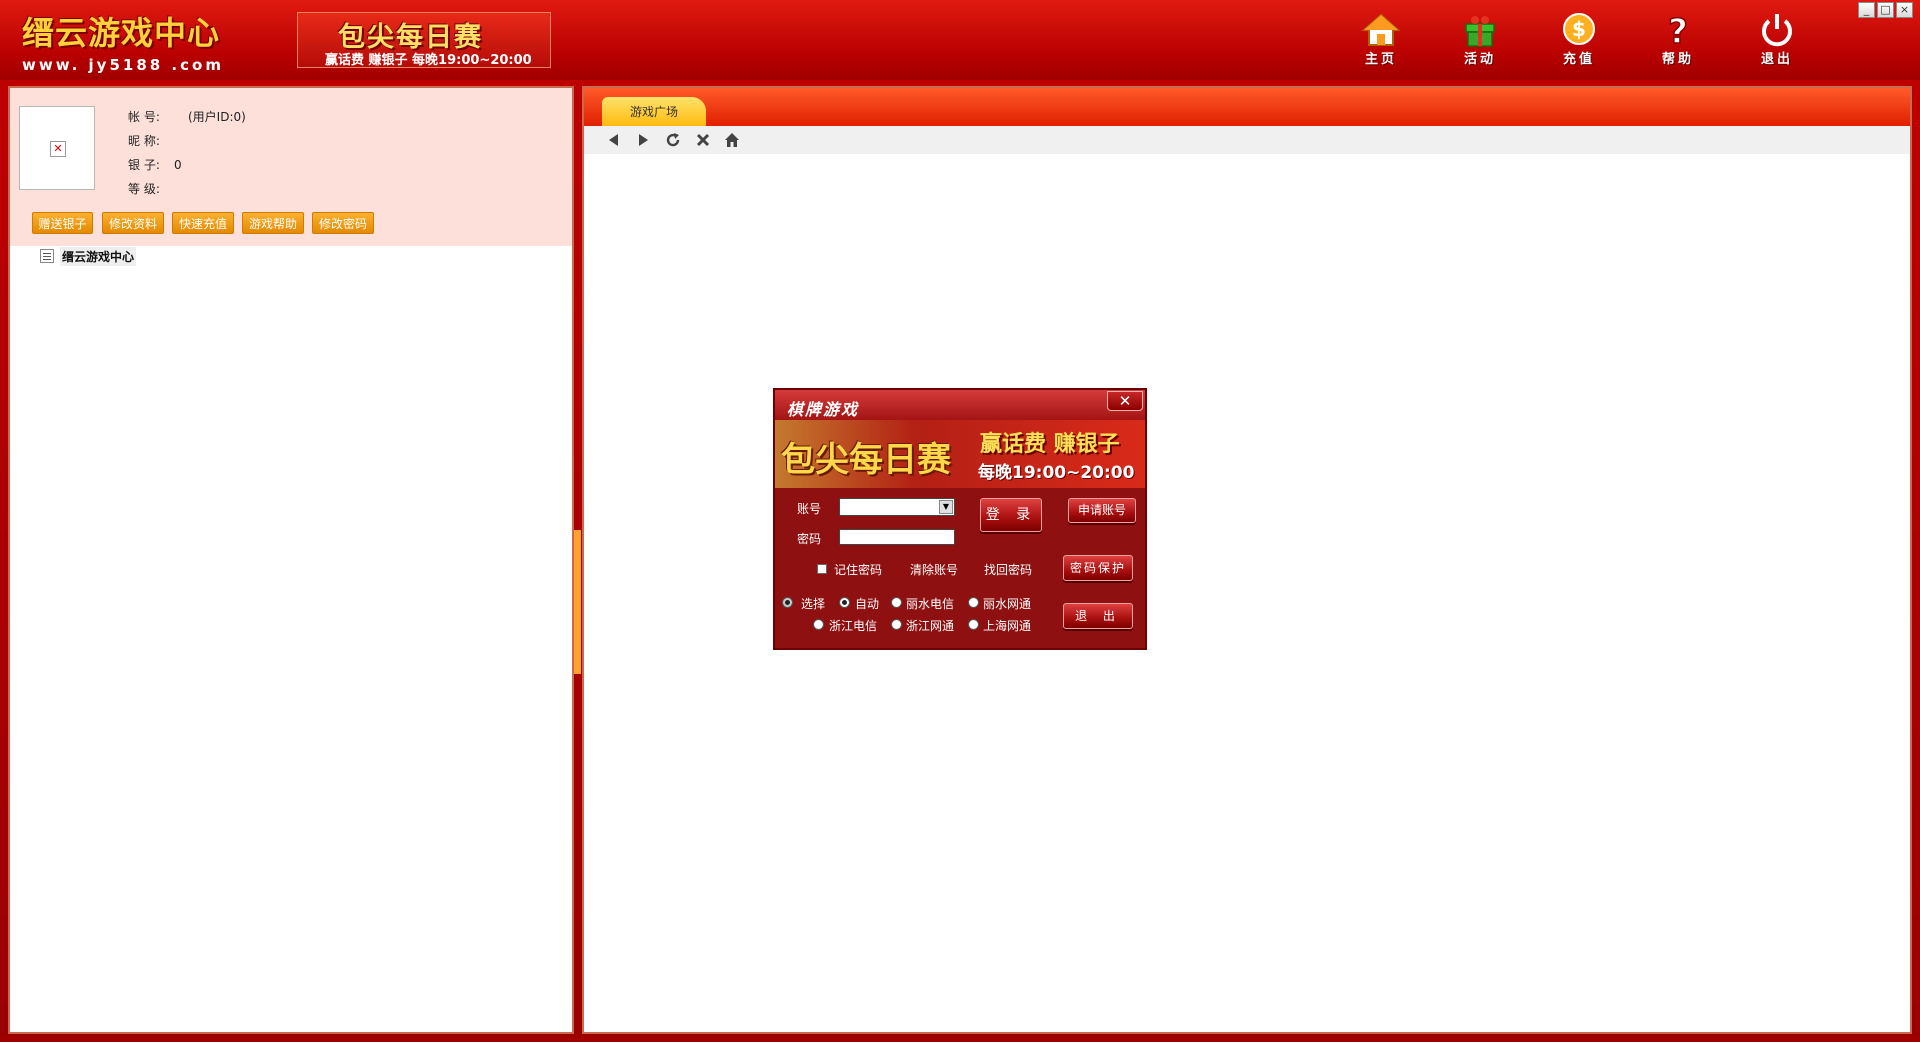  I want to click on change-password-button: 修改密码, so click(343, 223).